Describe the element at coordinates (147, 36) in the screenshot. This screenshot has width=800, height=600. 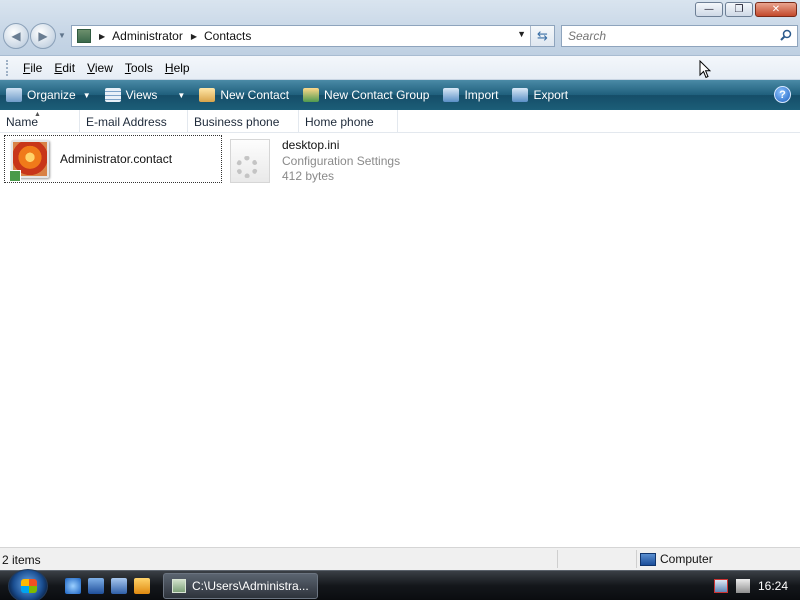
I see `breadcrumb-administrator: Administrator` at that location.